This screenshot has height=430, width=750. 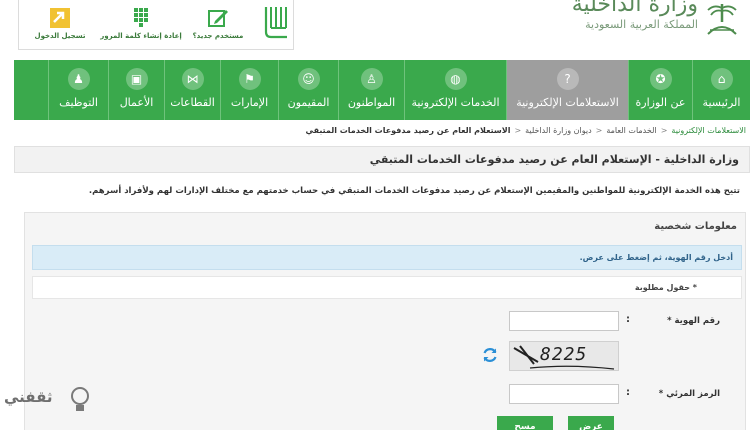 I want to click on refresh-captcha-icon, so click(x=490, y=355).